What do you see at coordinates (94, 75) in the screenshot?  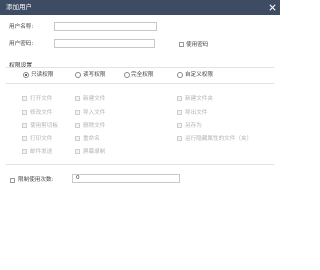 I see `radio-readwrite-label: 读写权限` at bounding box center [94, 75].